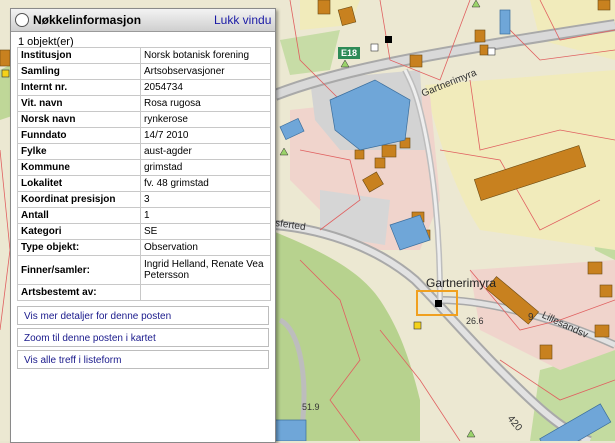  Describe the element at coordinates (79, 231) in the screenshot. I see `row-key: Kategori` at that location.